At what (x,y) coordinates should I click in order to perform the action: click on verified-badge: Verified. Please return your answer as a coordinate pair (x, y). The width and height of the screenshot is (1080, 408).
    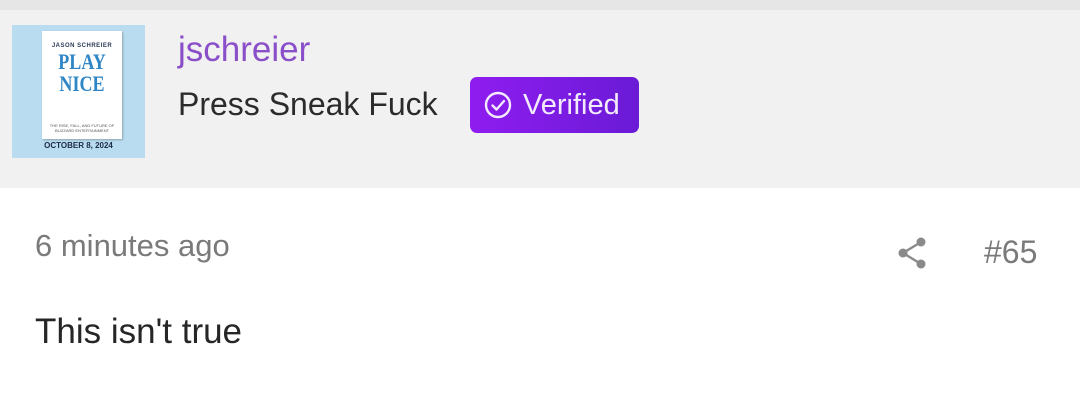
    Looking at the image, I should click on (554, 105).